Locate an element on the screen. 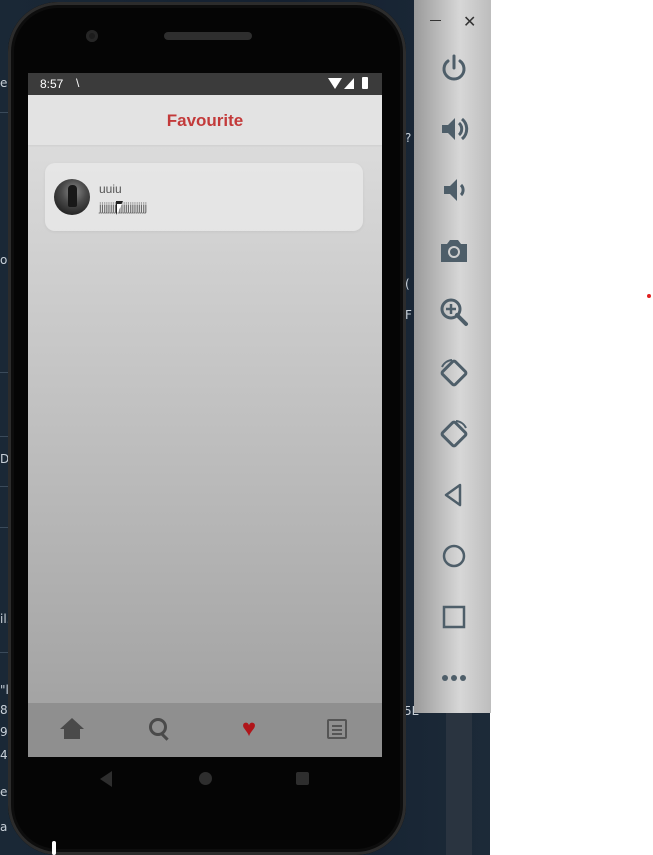  rotate-left-icon is located at coordinates (454, 373).